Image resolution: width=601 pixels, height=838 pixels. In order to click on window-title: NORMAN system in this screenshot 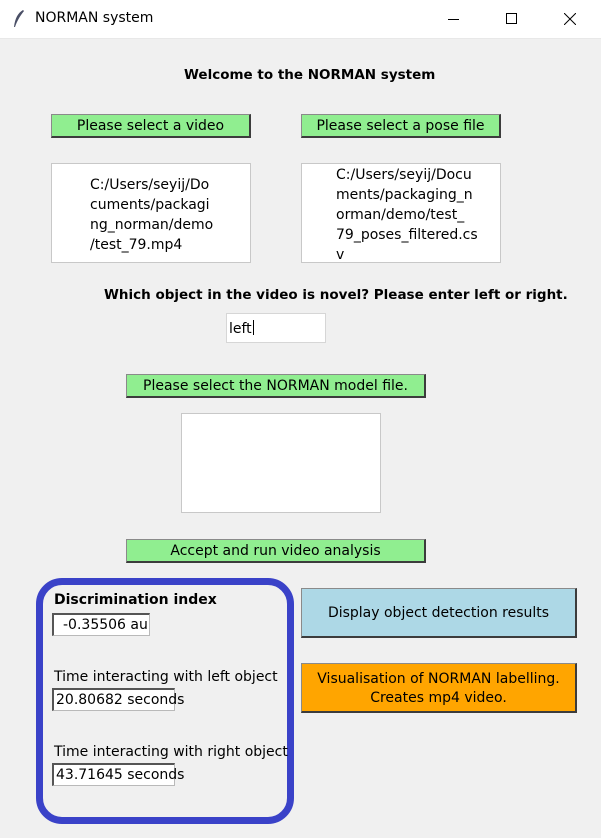, I will do `click(94, 18)`.